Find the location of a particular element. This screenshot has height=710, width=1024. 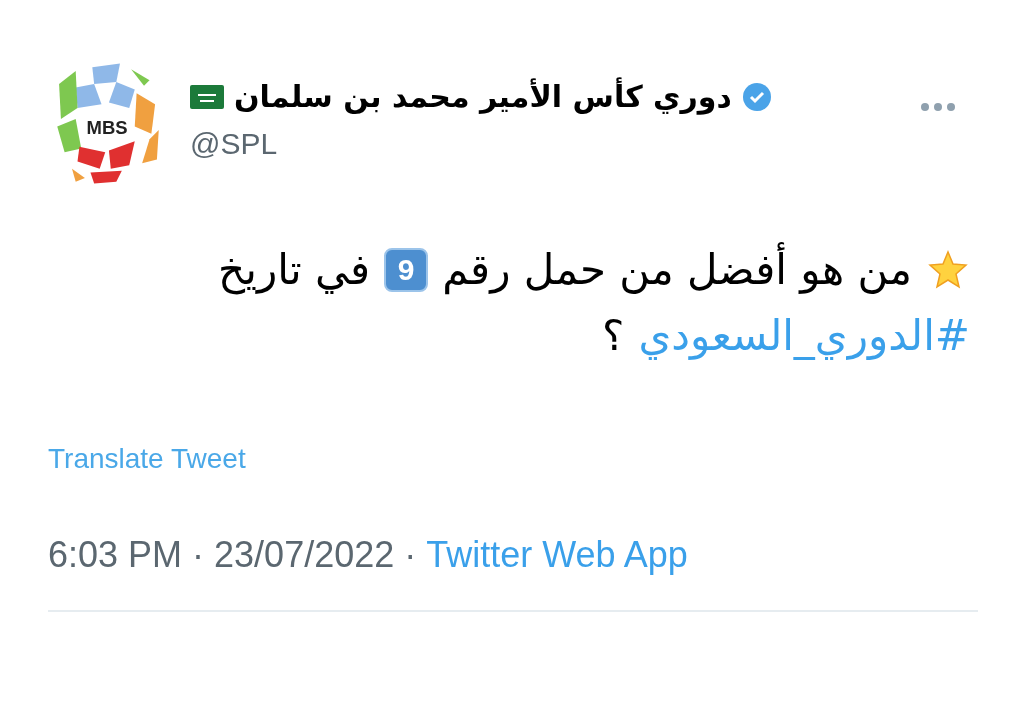

league-logo: MBS is located at coordinates (108, 125).